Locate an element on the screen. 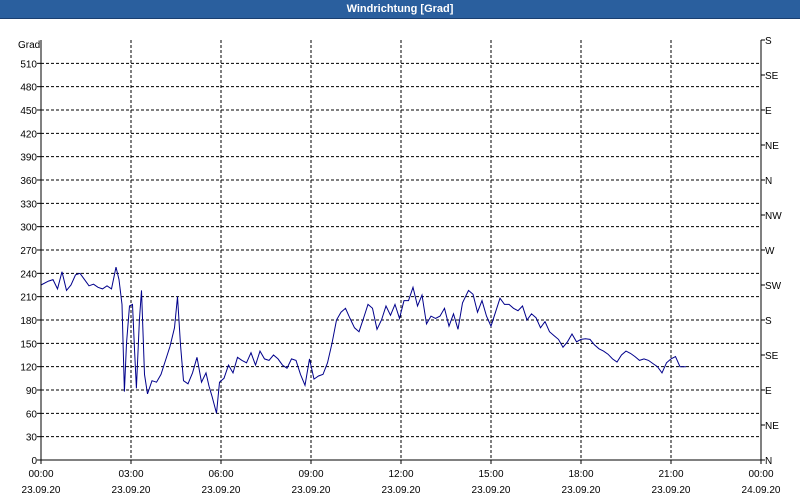 The image size is (800, 500). x-tick-time: 15:00 is located at coordinates (490, 474).